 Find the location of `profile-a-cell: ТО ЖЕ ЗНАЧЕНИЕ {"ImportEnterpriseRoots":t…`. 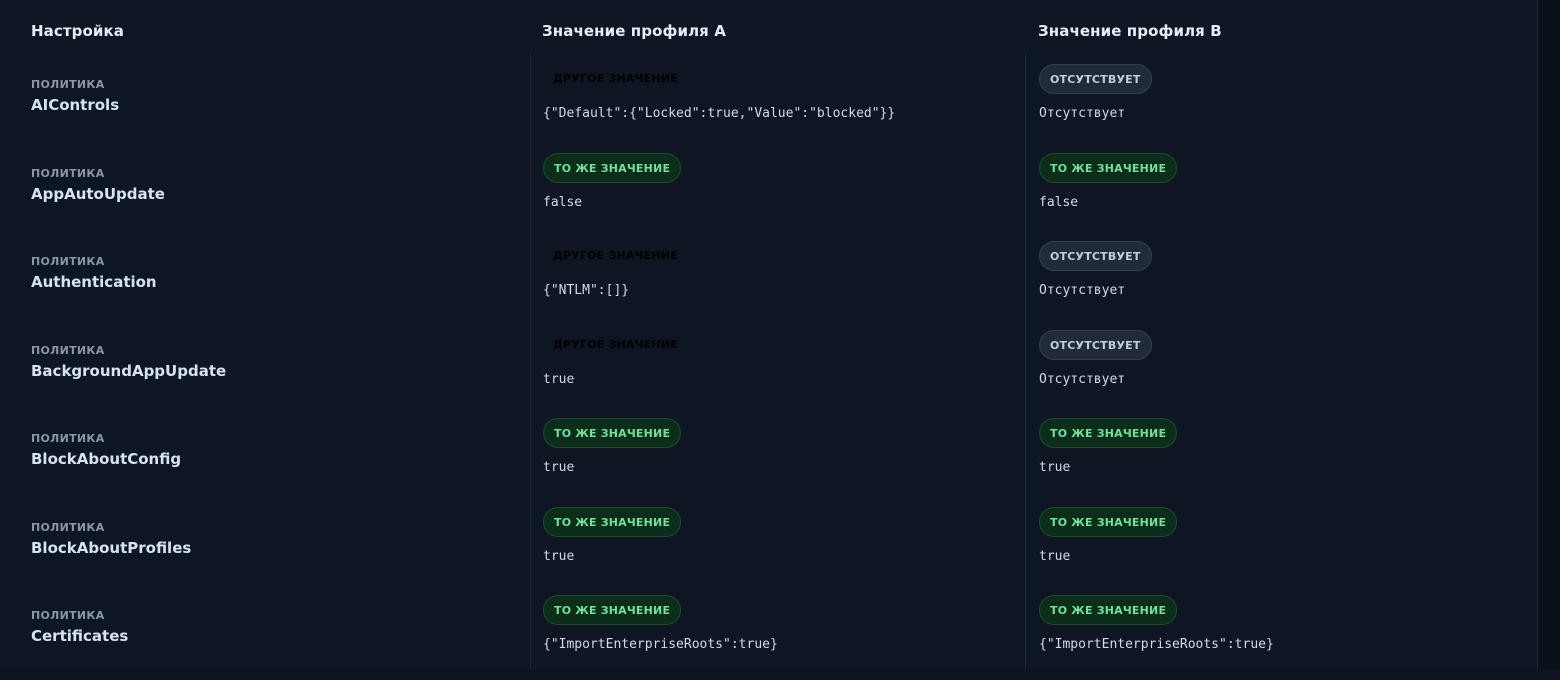

profile-a-cell: ТО ЖЕ ЗНАЧЕНИЕ {"ImportEnterpriseRoots":t… is located at coordinates (660, 623).